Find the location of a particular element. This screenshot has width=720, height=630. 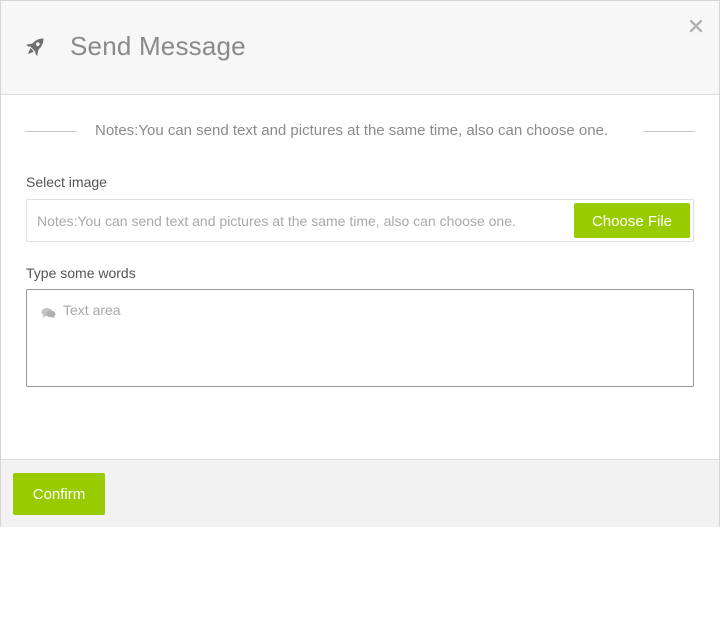

dialog-footer: Confirm is located at coordinates (360, 493).